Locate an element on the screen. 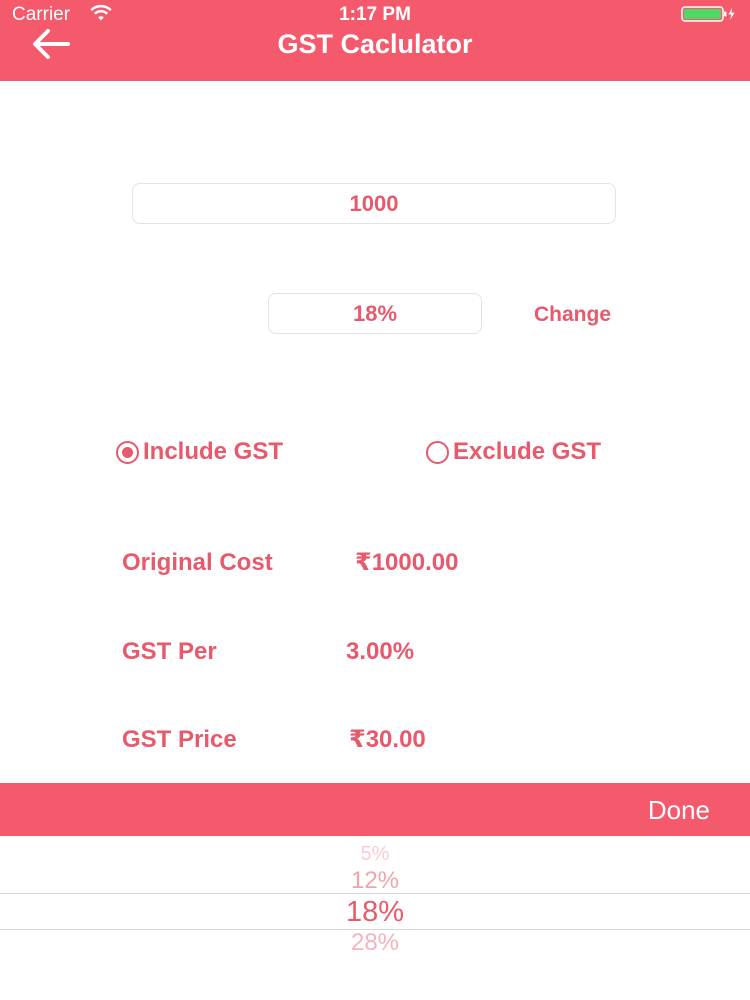  battery-icon is located at coordinates (708, 14).